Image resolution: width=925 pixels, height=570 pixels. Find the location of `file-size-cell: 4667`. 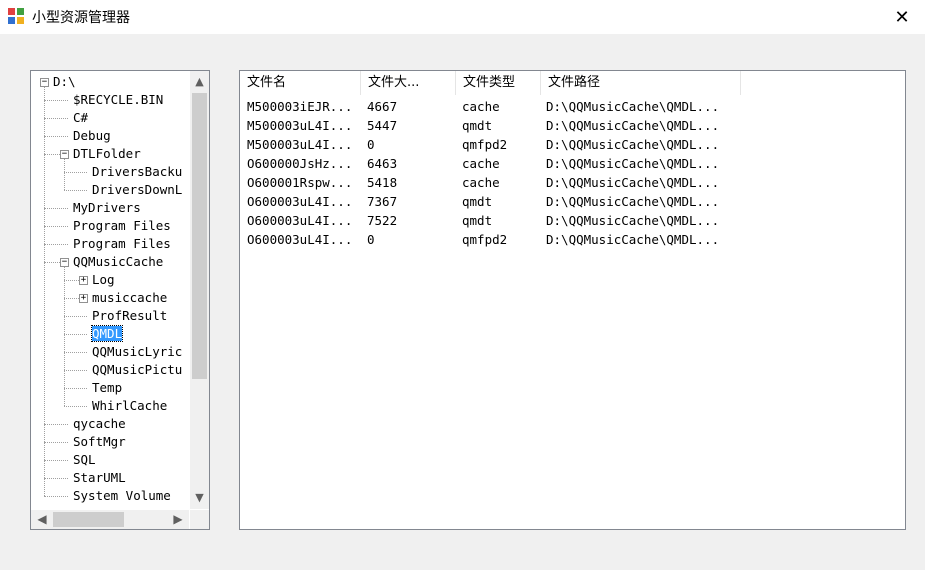

file-size-cell: 4667 is located at coordinates (382, 106).